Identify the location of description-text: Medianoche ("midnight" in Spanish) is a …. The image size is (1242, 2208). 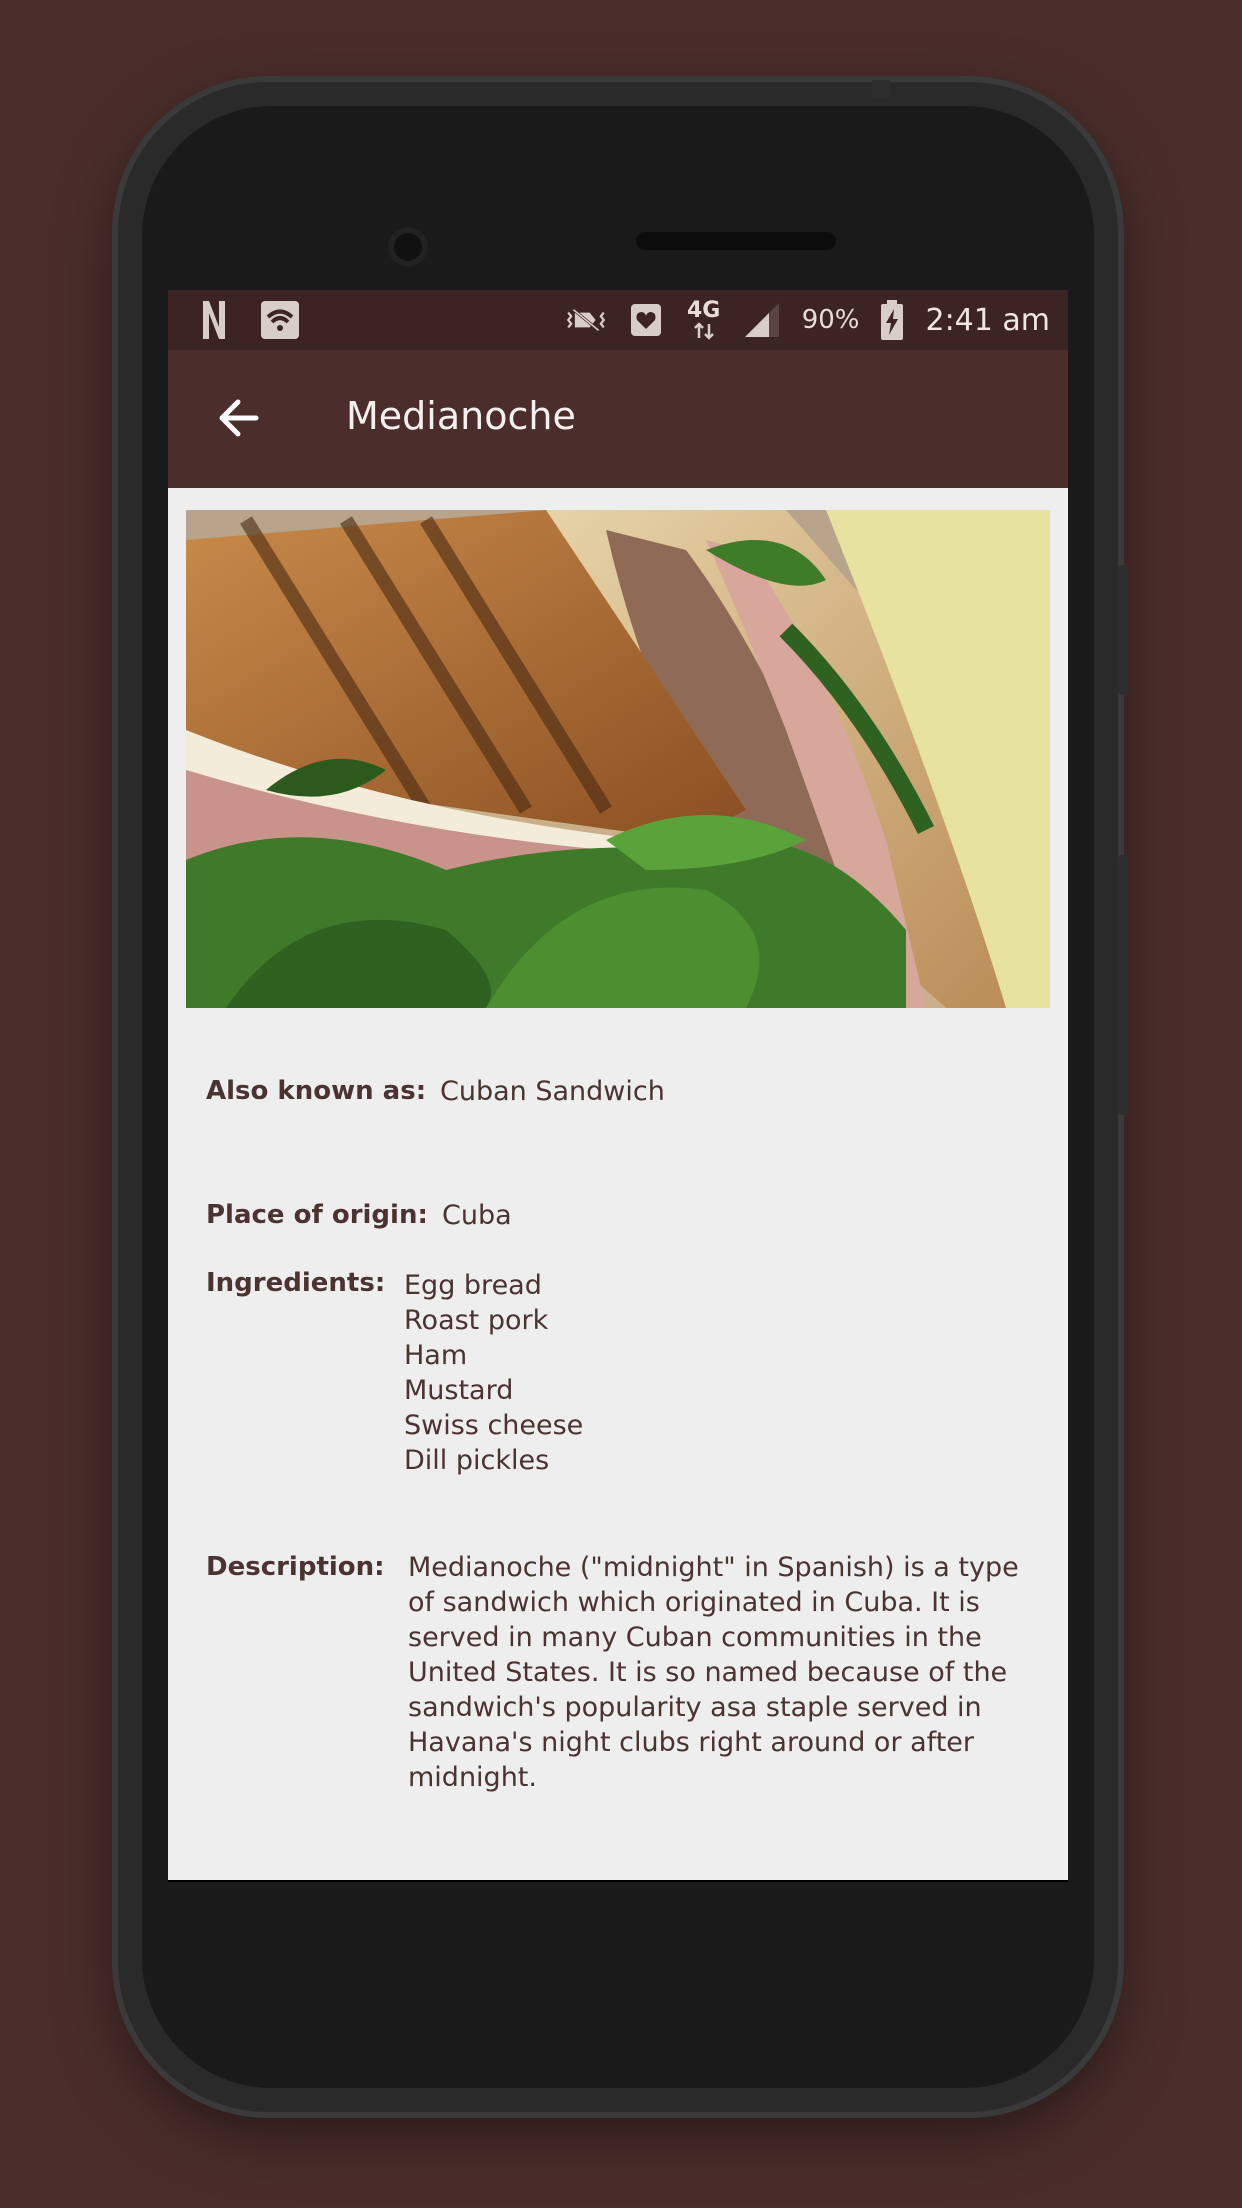
(713, 1672).